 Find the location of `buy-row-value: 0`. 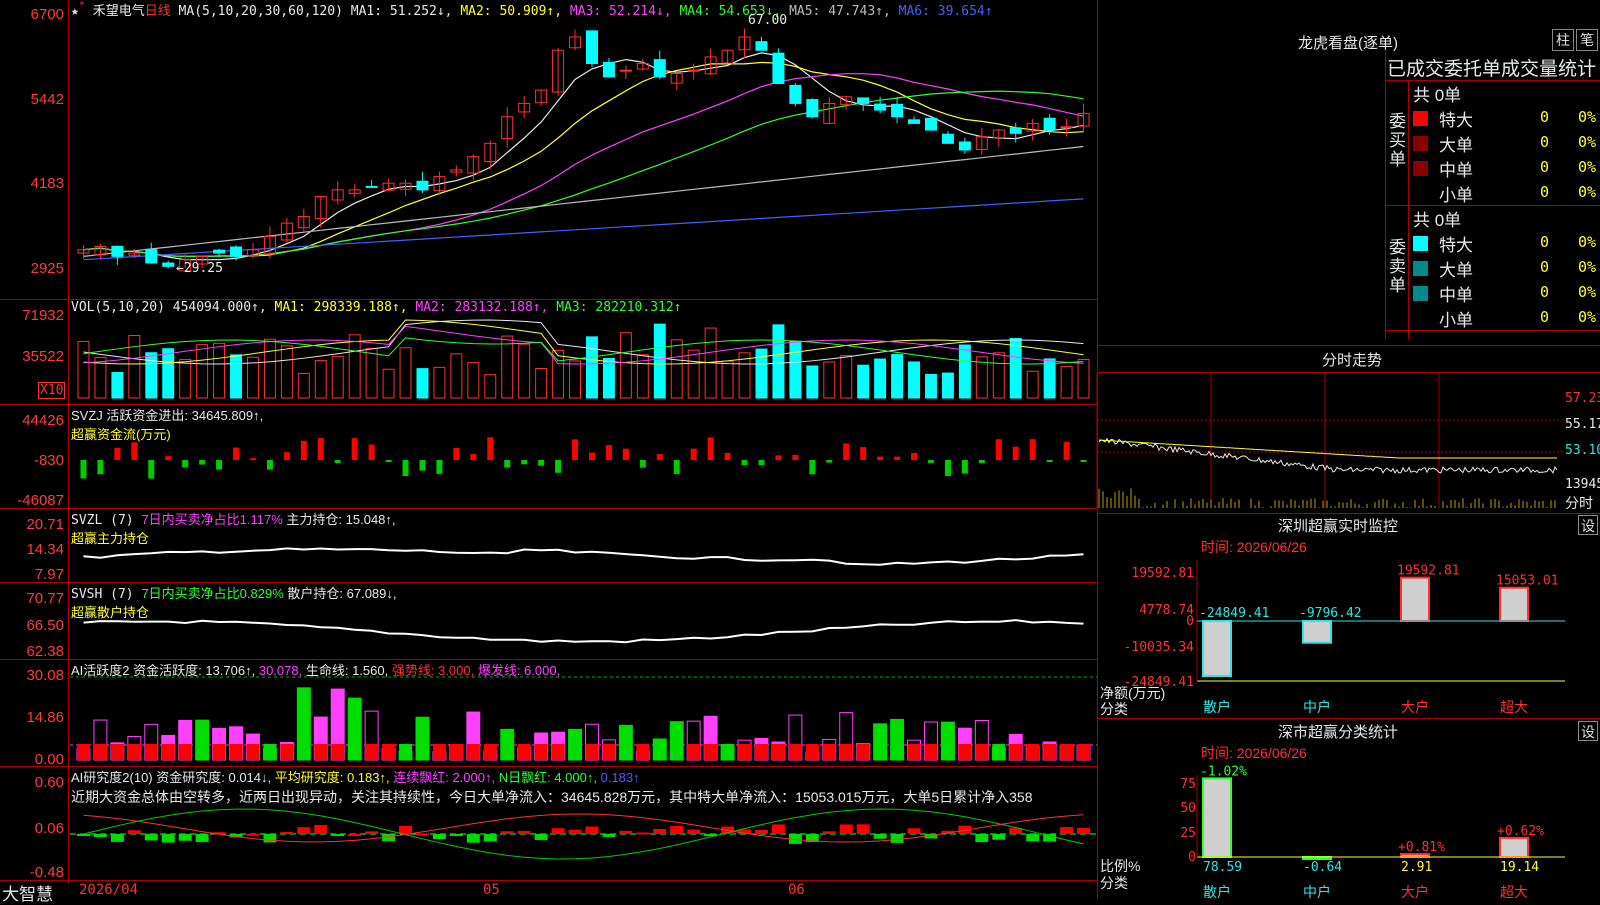

buy-row-value: 0 is located at coordinates (1545, 192).